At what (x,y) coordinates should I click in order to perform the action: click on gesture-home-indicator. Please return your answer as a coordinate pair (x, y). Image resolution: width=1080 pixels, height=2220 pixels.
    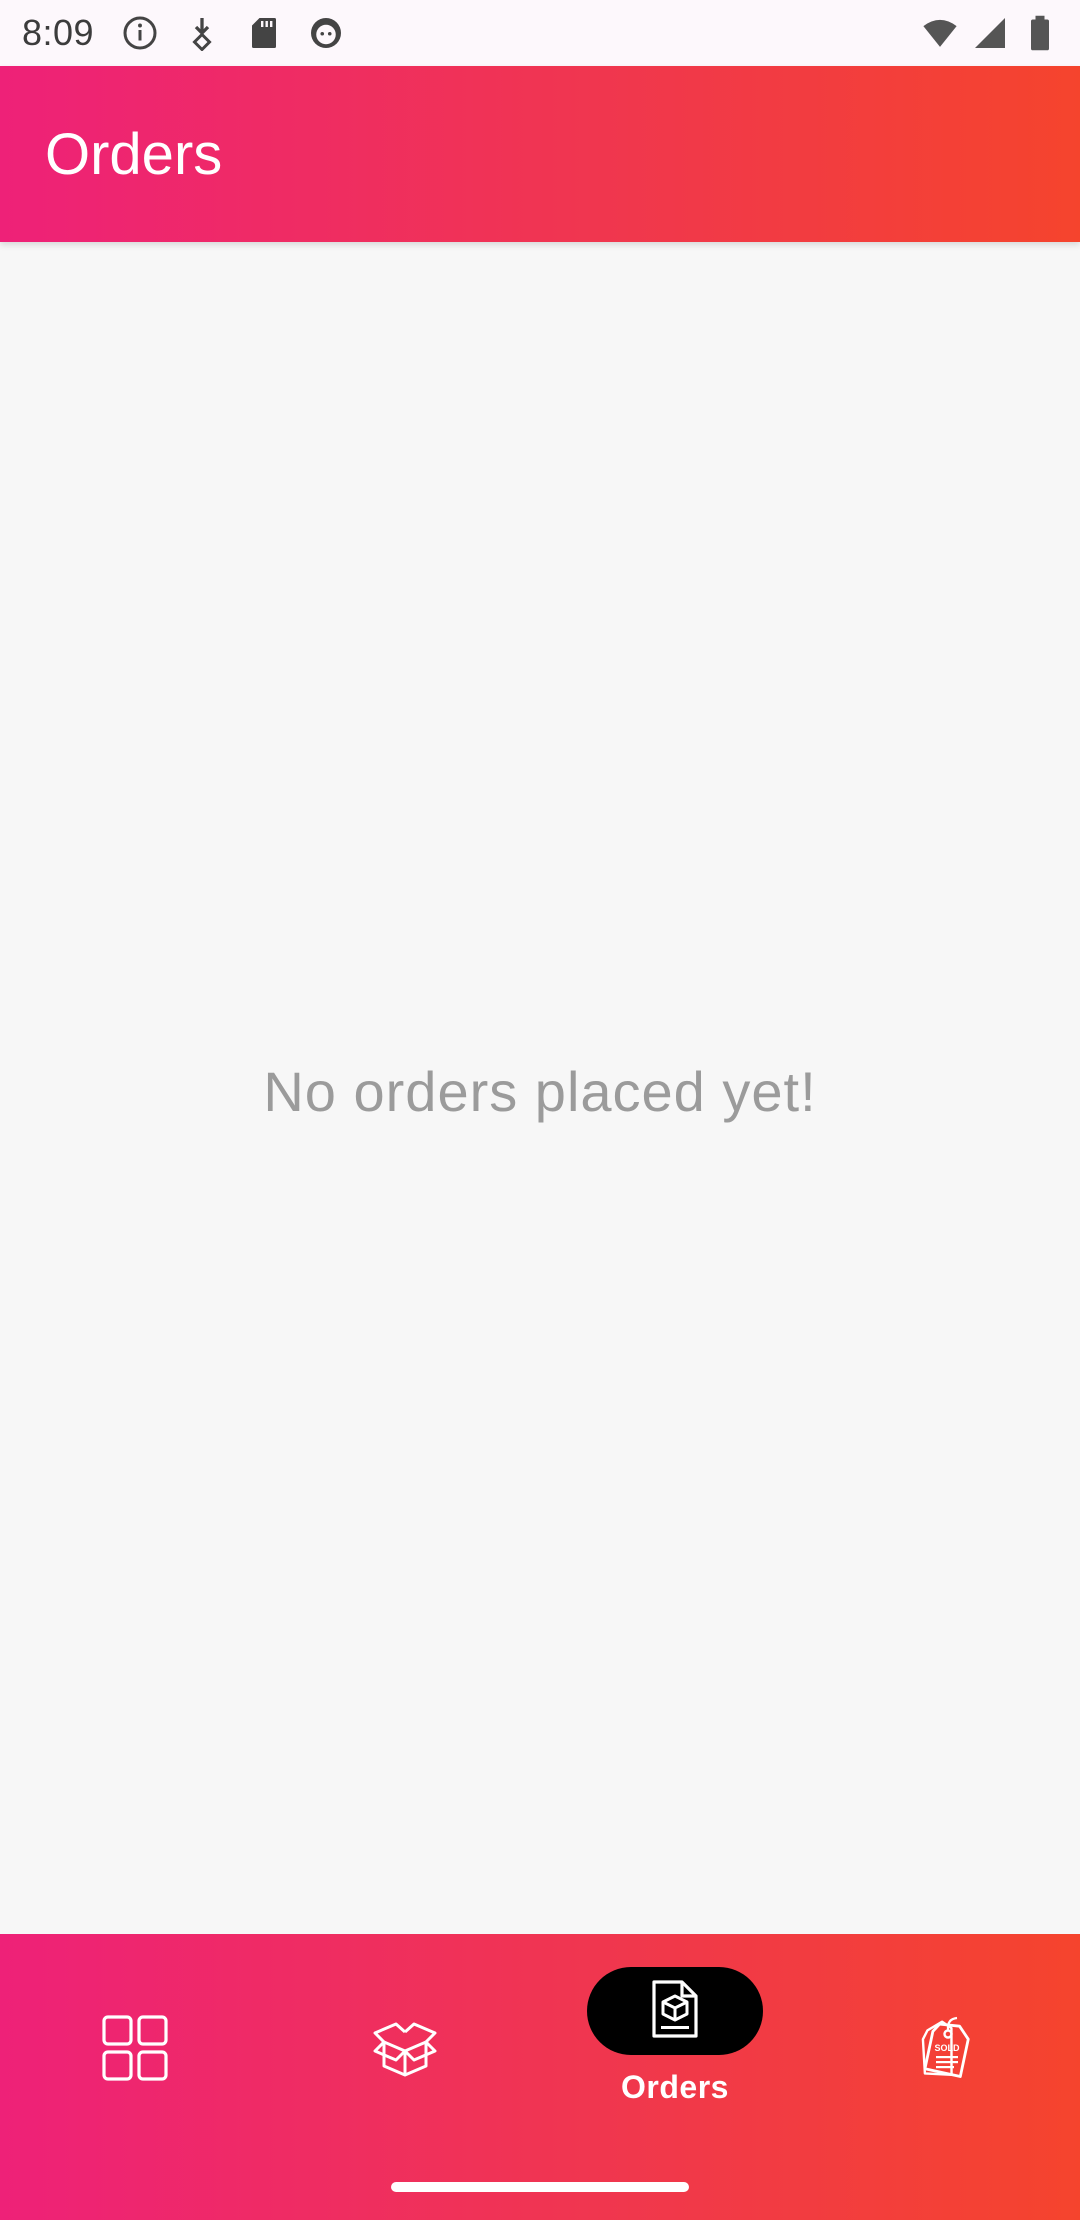
    Looking at the image, I should click on (540, 2187).